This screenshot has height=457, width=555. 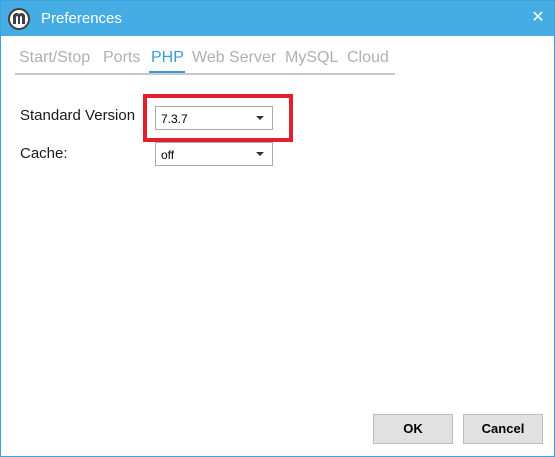 What do you see at coordinates (218, 118) in the screenshot?
I see `highlight-annotation` at bounding box center [218, 118].